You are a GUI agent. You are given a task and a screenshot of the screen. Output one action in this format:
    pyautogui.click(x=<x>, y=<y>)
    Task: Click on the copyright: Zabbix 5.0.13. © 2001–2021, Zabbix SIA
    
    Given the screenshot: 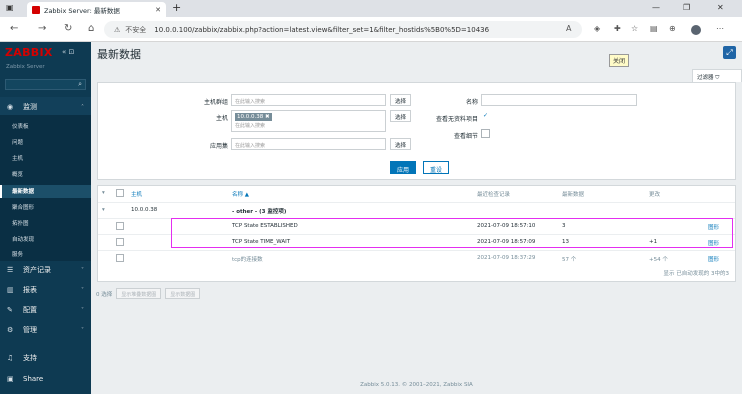 What is the action you would take?
    pyautogui.click(x=416, y=385)
    